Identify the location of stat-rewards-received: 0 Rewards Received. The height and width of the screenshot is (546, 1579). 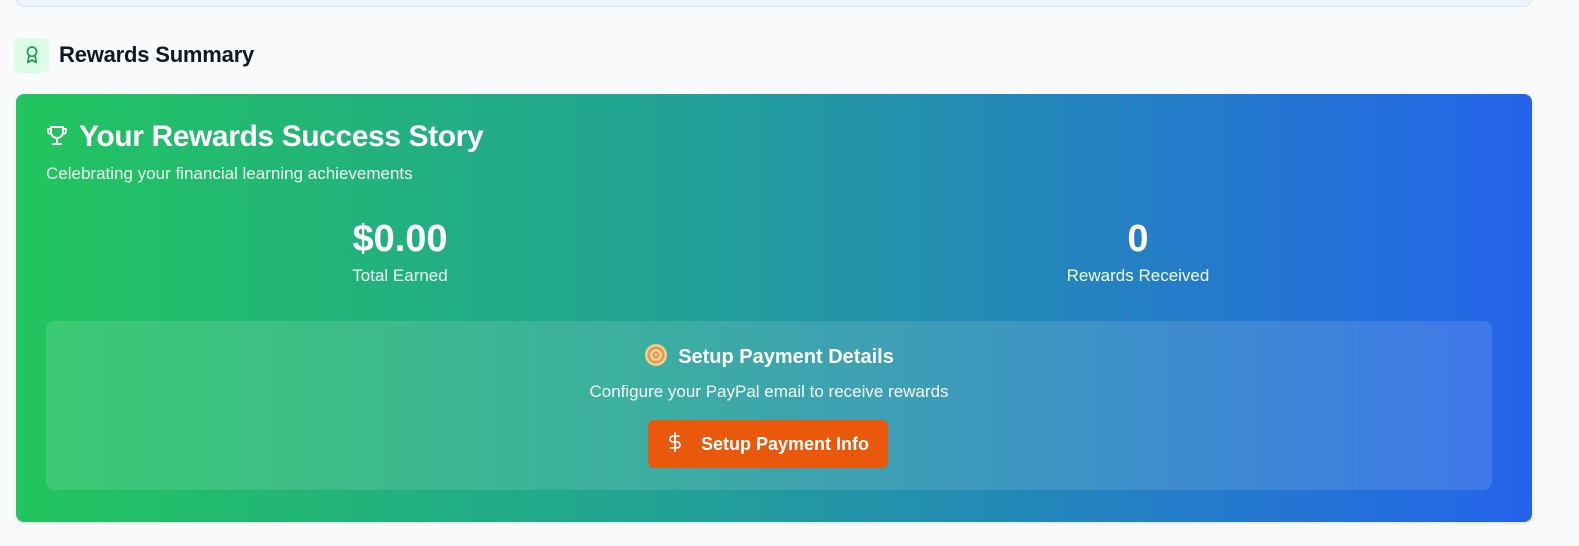
(1138, 251).